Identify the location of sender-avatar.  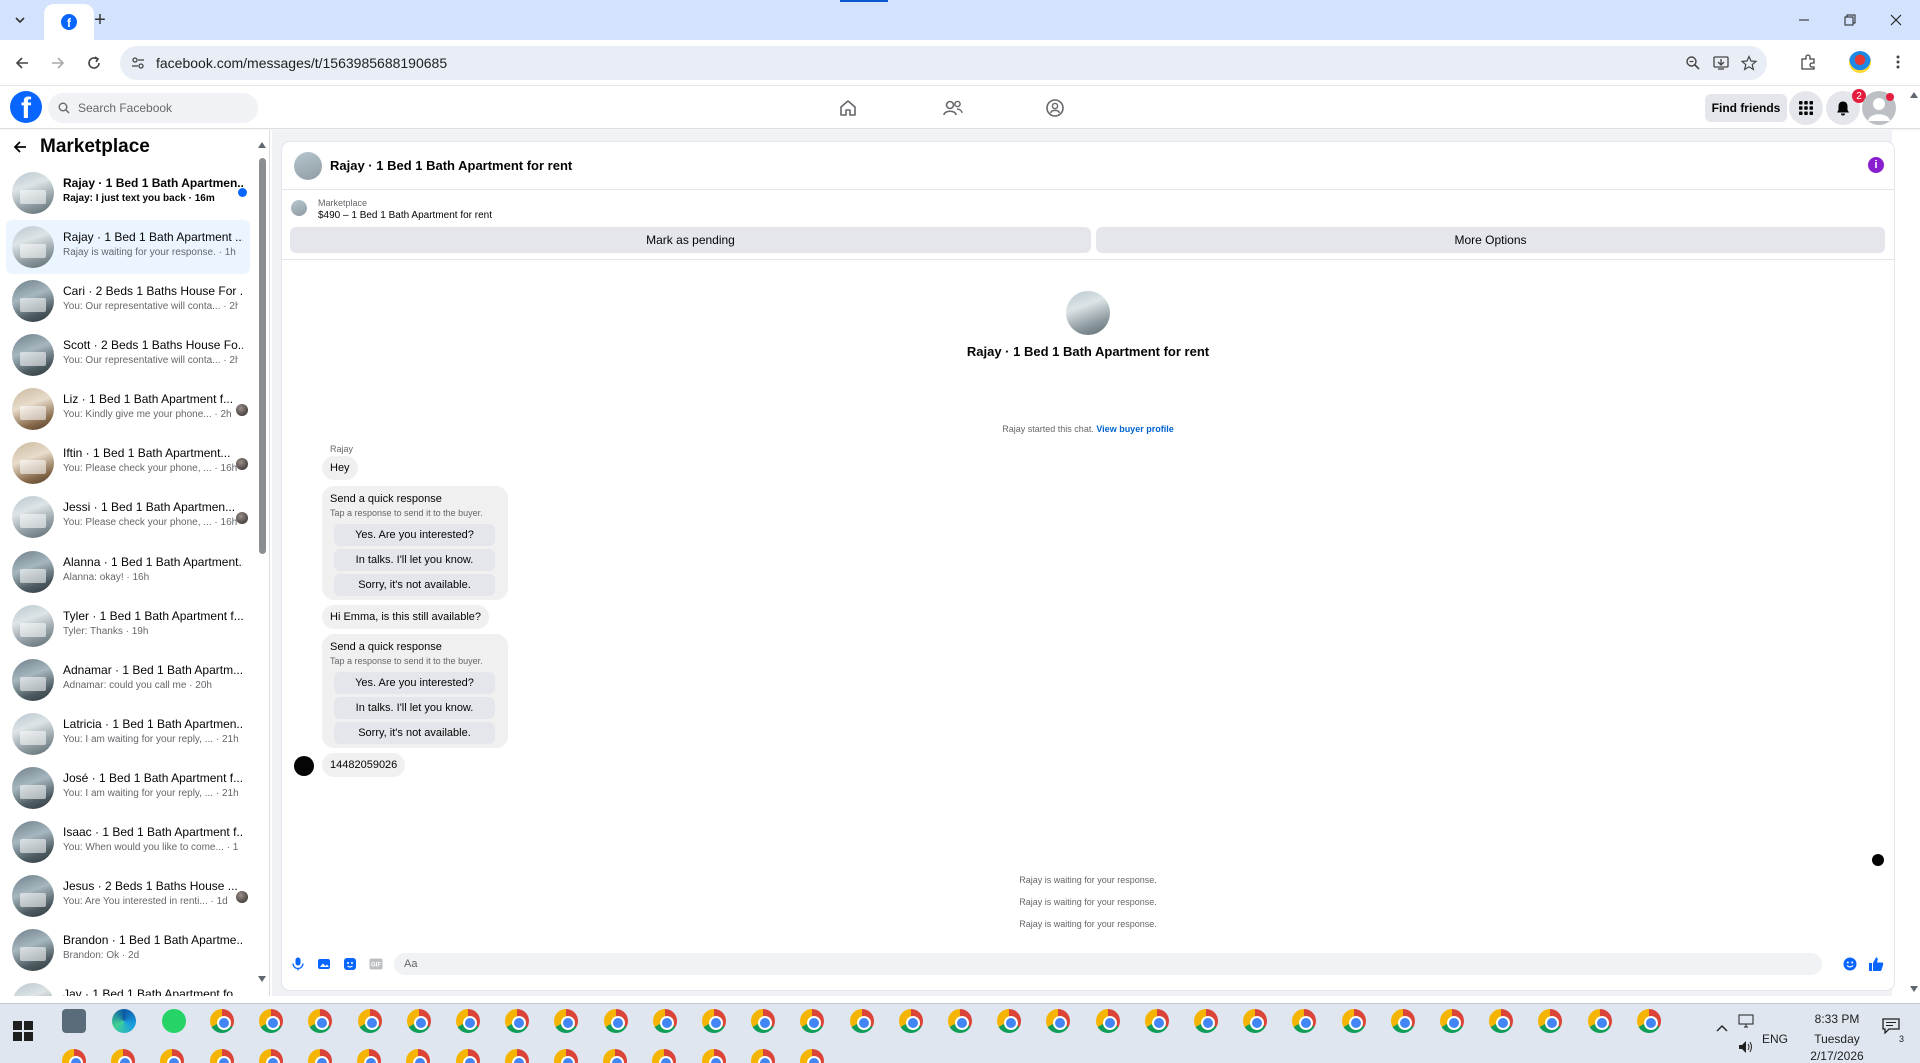
(304, 766).